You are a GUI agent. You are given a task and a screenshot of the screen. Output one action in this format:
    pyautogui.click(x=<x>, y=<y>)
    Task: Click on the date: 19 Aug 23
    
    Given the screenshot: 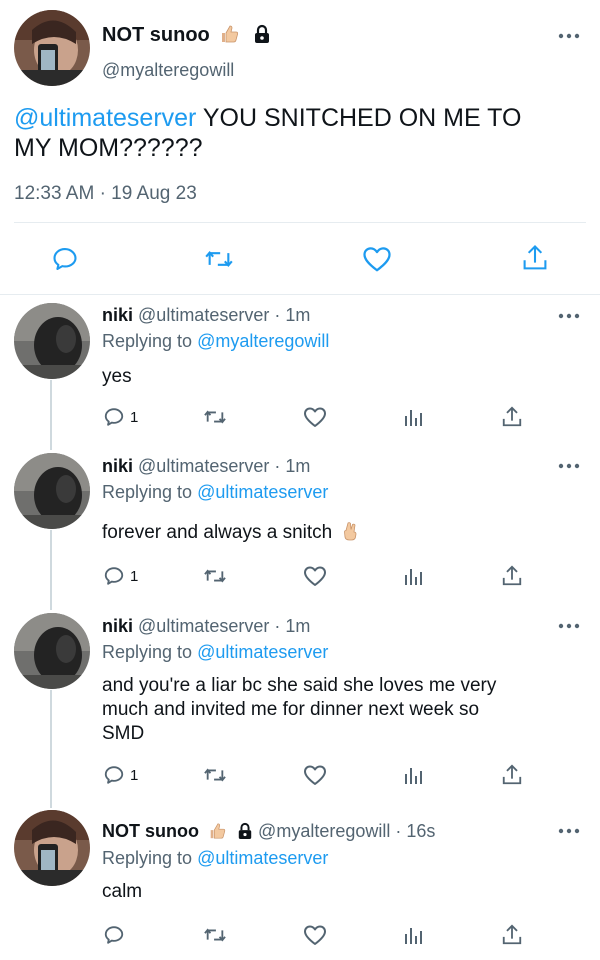 What is the action you would take?
    pyautogui.click(x=154, y=193)
    